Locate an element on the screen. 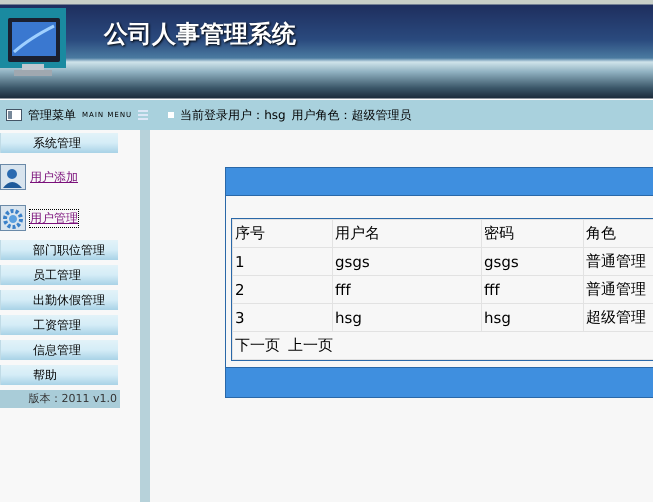  menu-panel-icon is located at coordinates (14, 115).